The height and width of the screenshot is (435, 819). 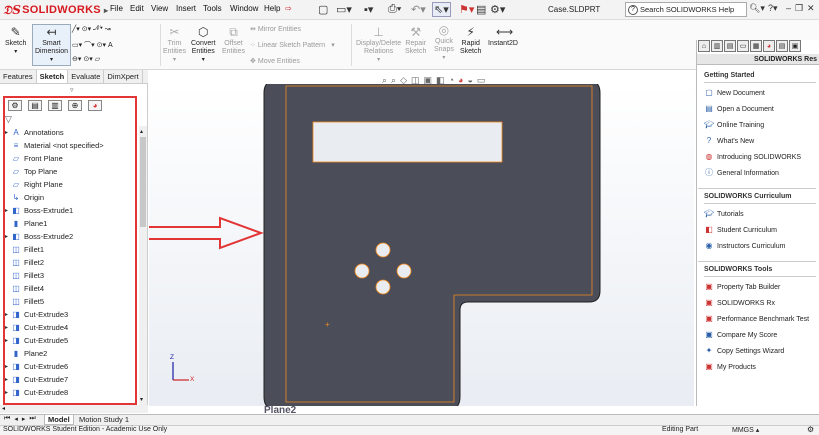 I want to click on link-student-curriculum: ◧ Student Curriculum, so click(x=760, y=230).